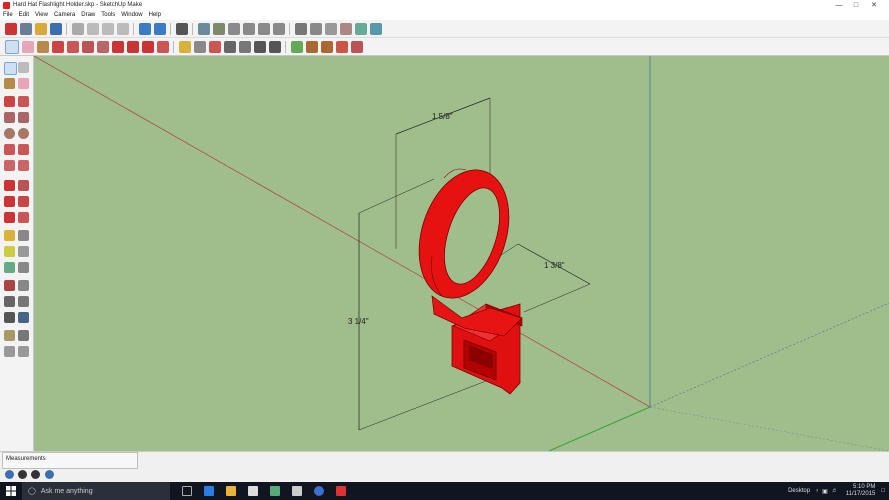 The height and width of the screenshot is (500, 889). I want to click on desktop-label: Desktop, so click(799, 491).